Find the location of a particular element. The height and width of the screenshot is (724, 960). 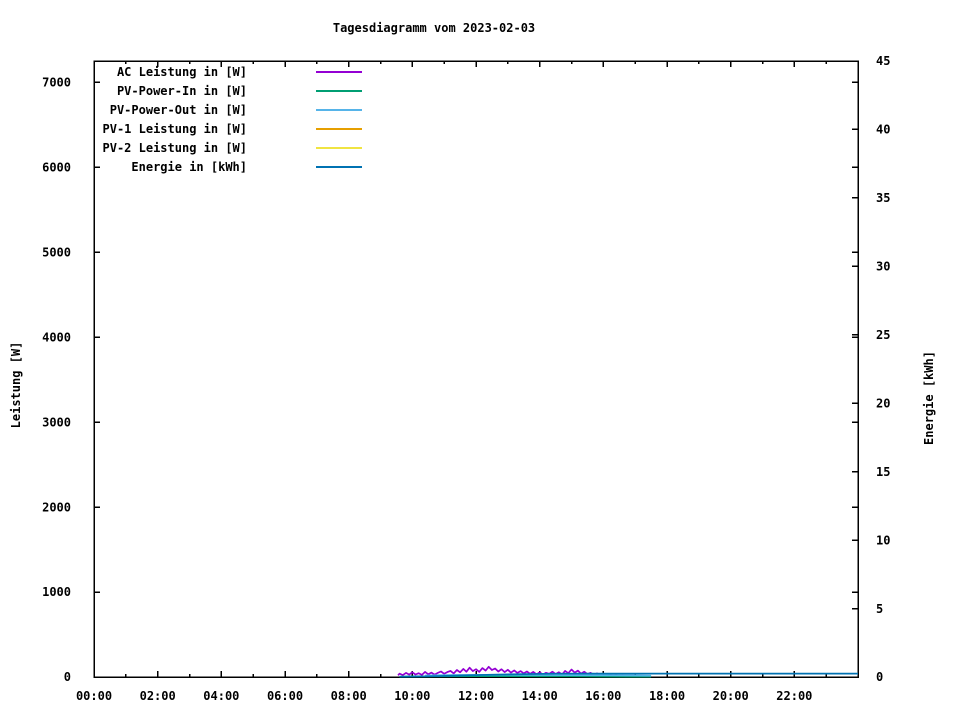

y-left-tick-label: 7000 is located at coordinates (56, 82).